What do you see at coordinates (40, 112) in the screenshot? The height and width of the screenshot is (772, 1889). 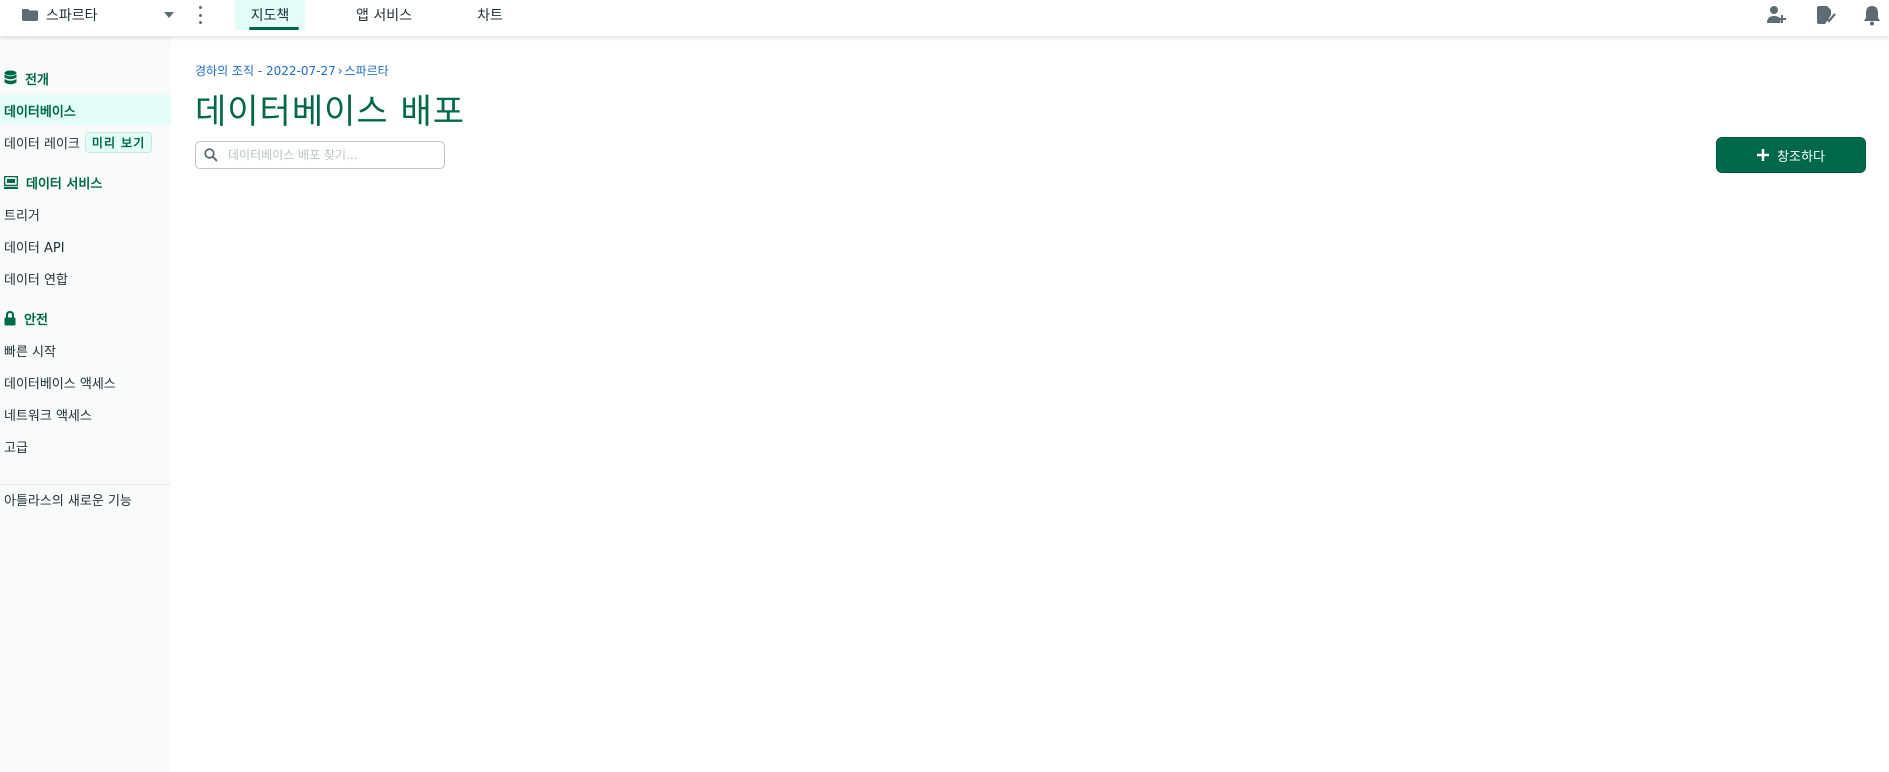 I see `sidebar-item-label: 데이터베이스` at bounding box center [40, 112].